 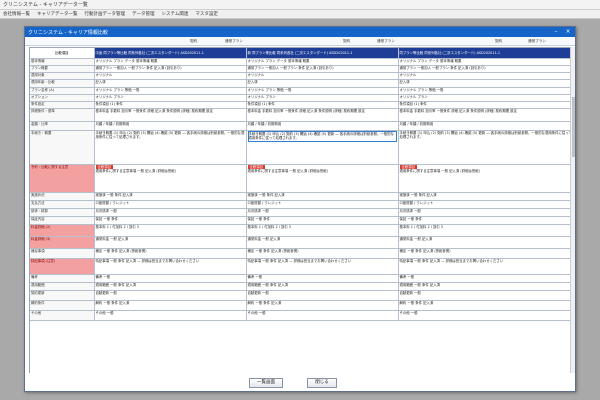 What do you see at coordinates (556, 32) in the screenshot?
I see `minimize-icon: –` at bounding box center [556, 32].